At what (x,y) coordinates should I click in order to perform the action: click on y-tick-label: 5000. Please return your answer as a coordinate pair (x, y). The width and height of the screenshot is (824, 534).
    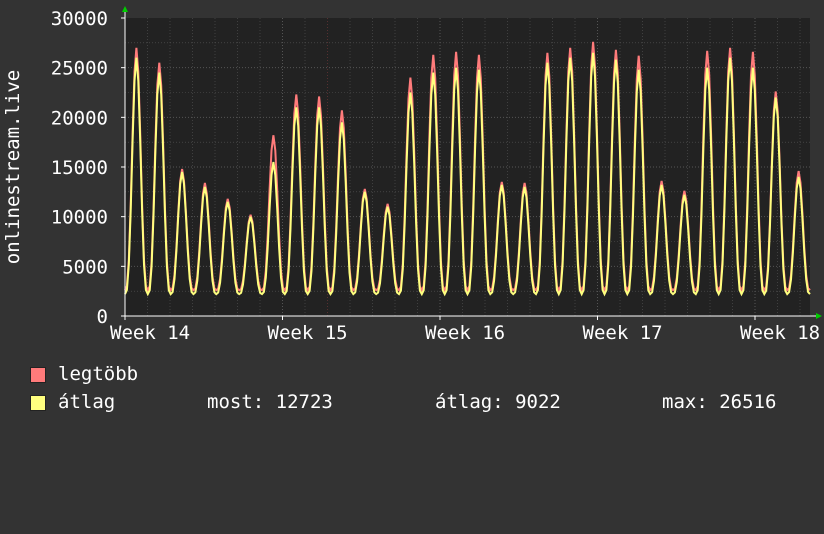
    Looking at the image, I should click on (85, 267).